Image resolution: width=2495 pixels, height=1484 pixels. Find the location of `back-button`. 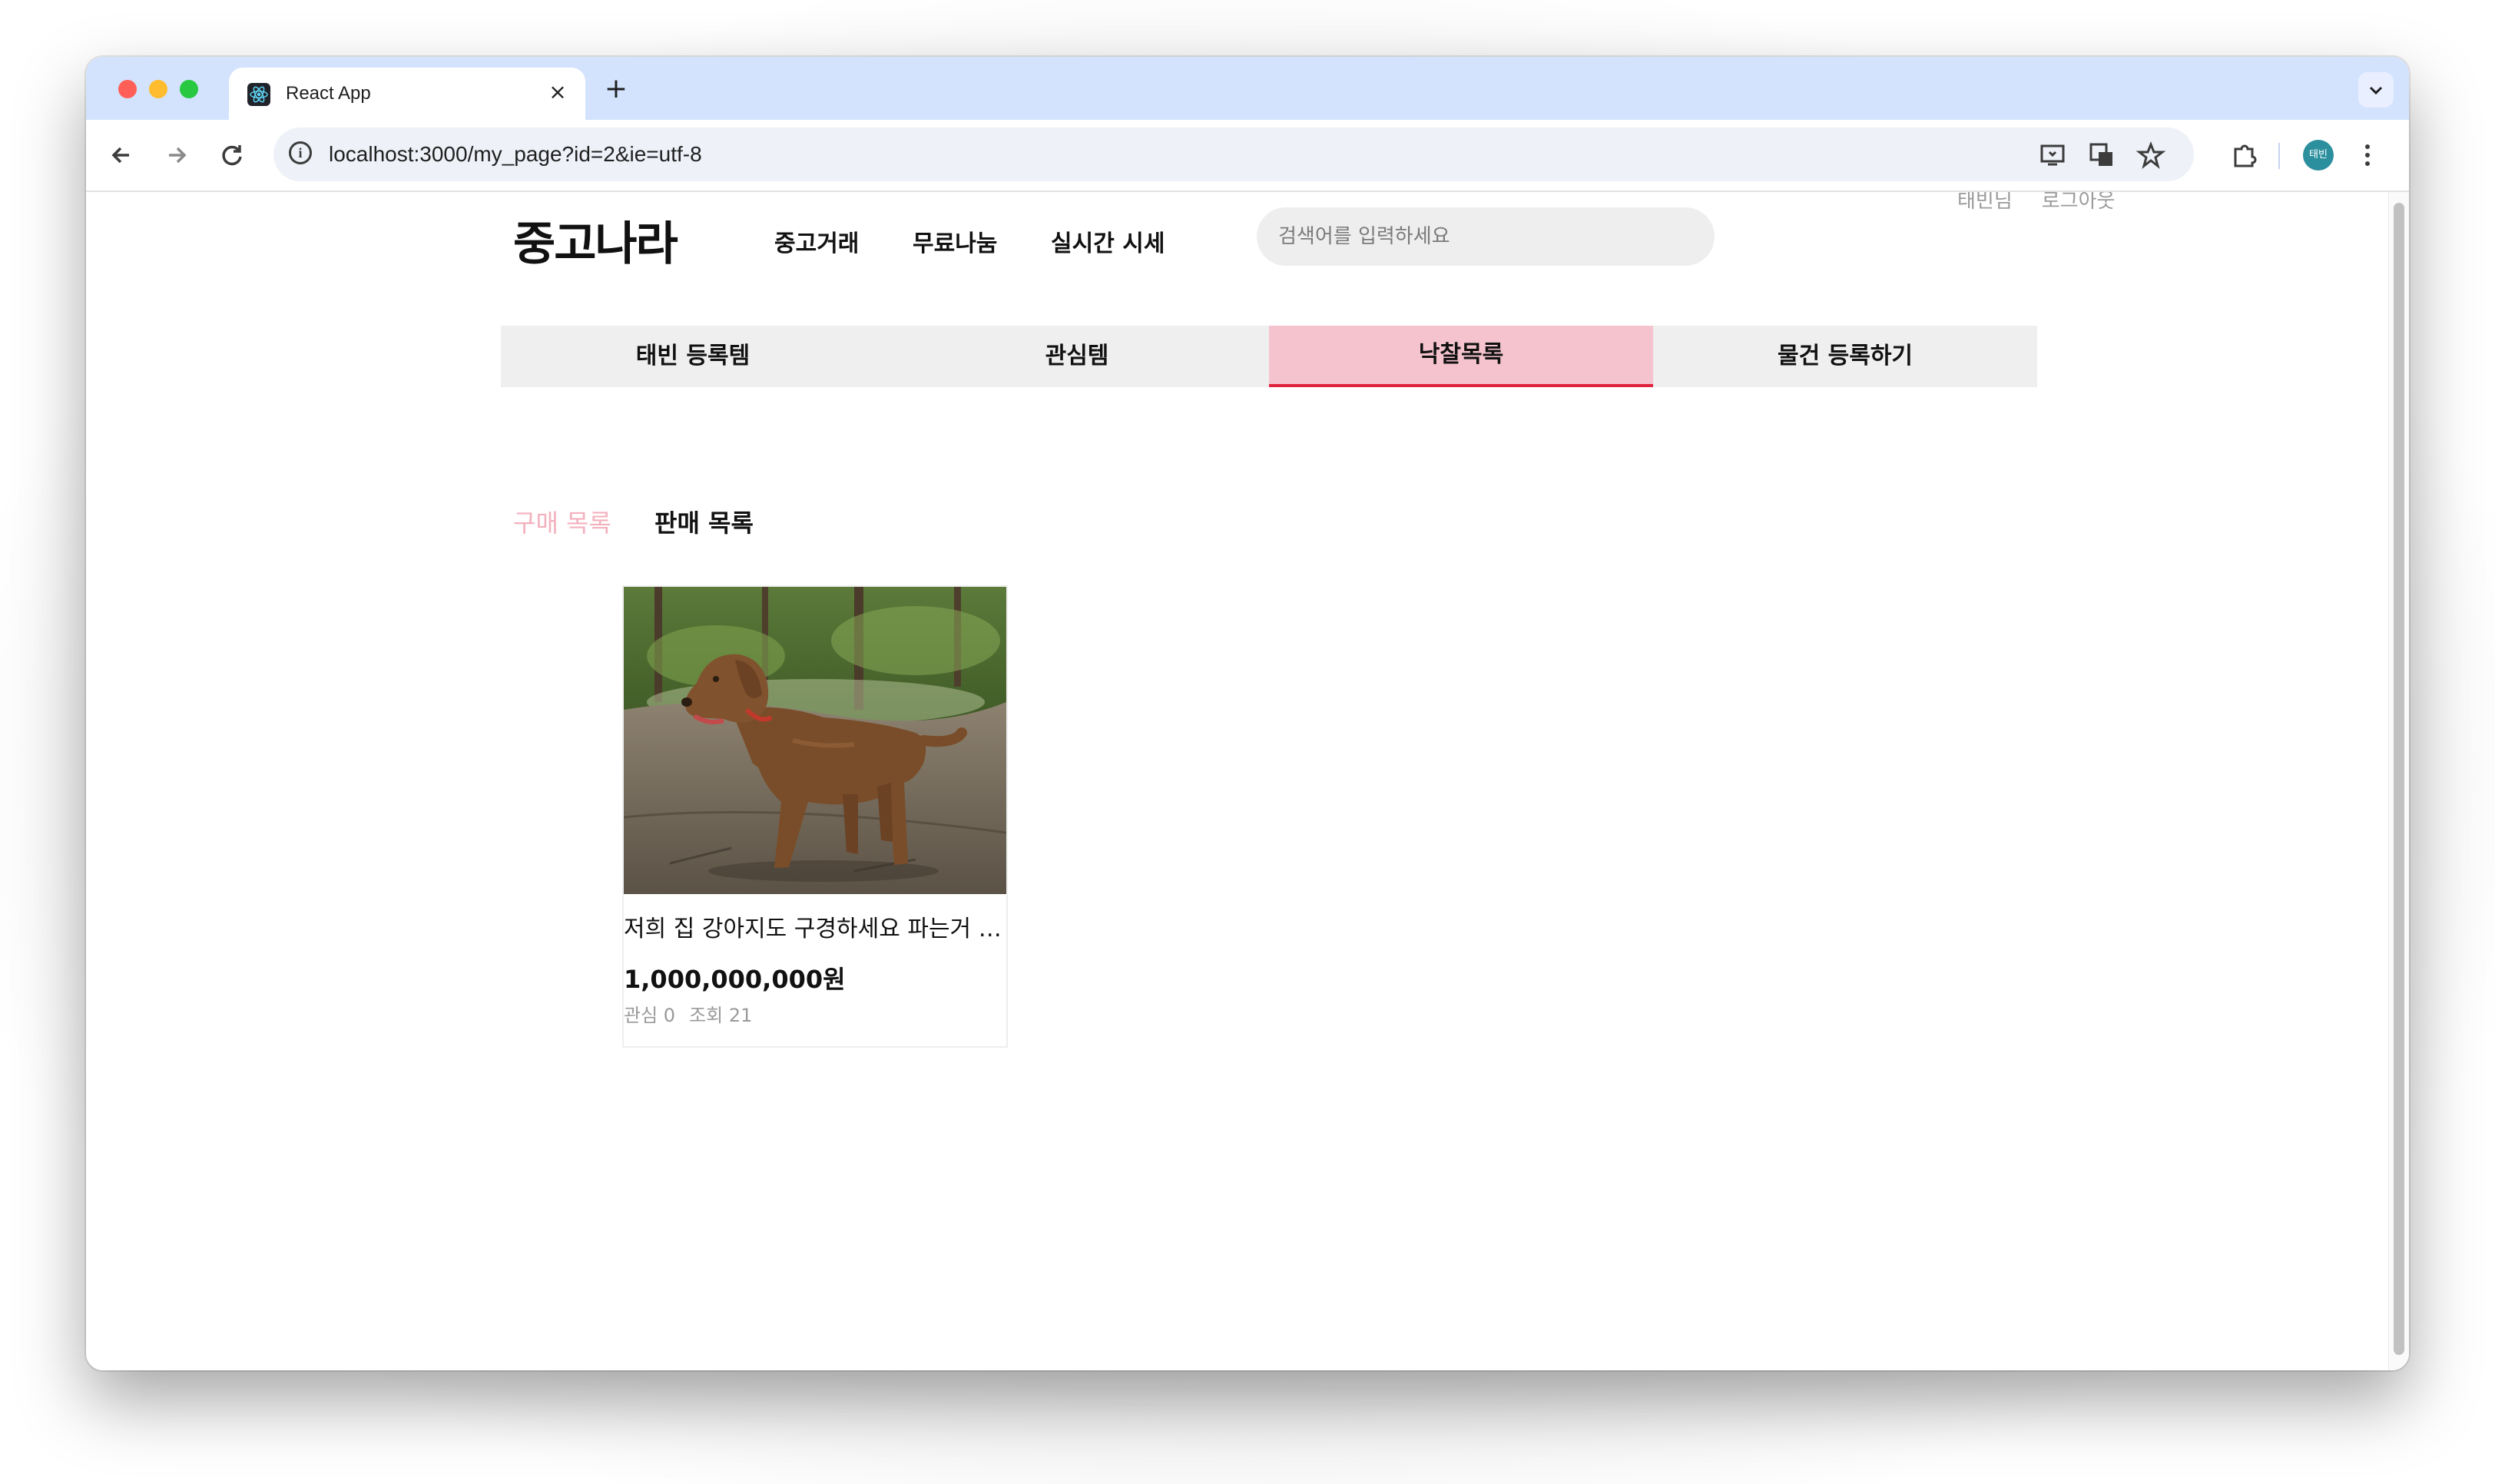

back-button is located at coordinates (121, 155).